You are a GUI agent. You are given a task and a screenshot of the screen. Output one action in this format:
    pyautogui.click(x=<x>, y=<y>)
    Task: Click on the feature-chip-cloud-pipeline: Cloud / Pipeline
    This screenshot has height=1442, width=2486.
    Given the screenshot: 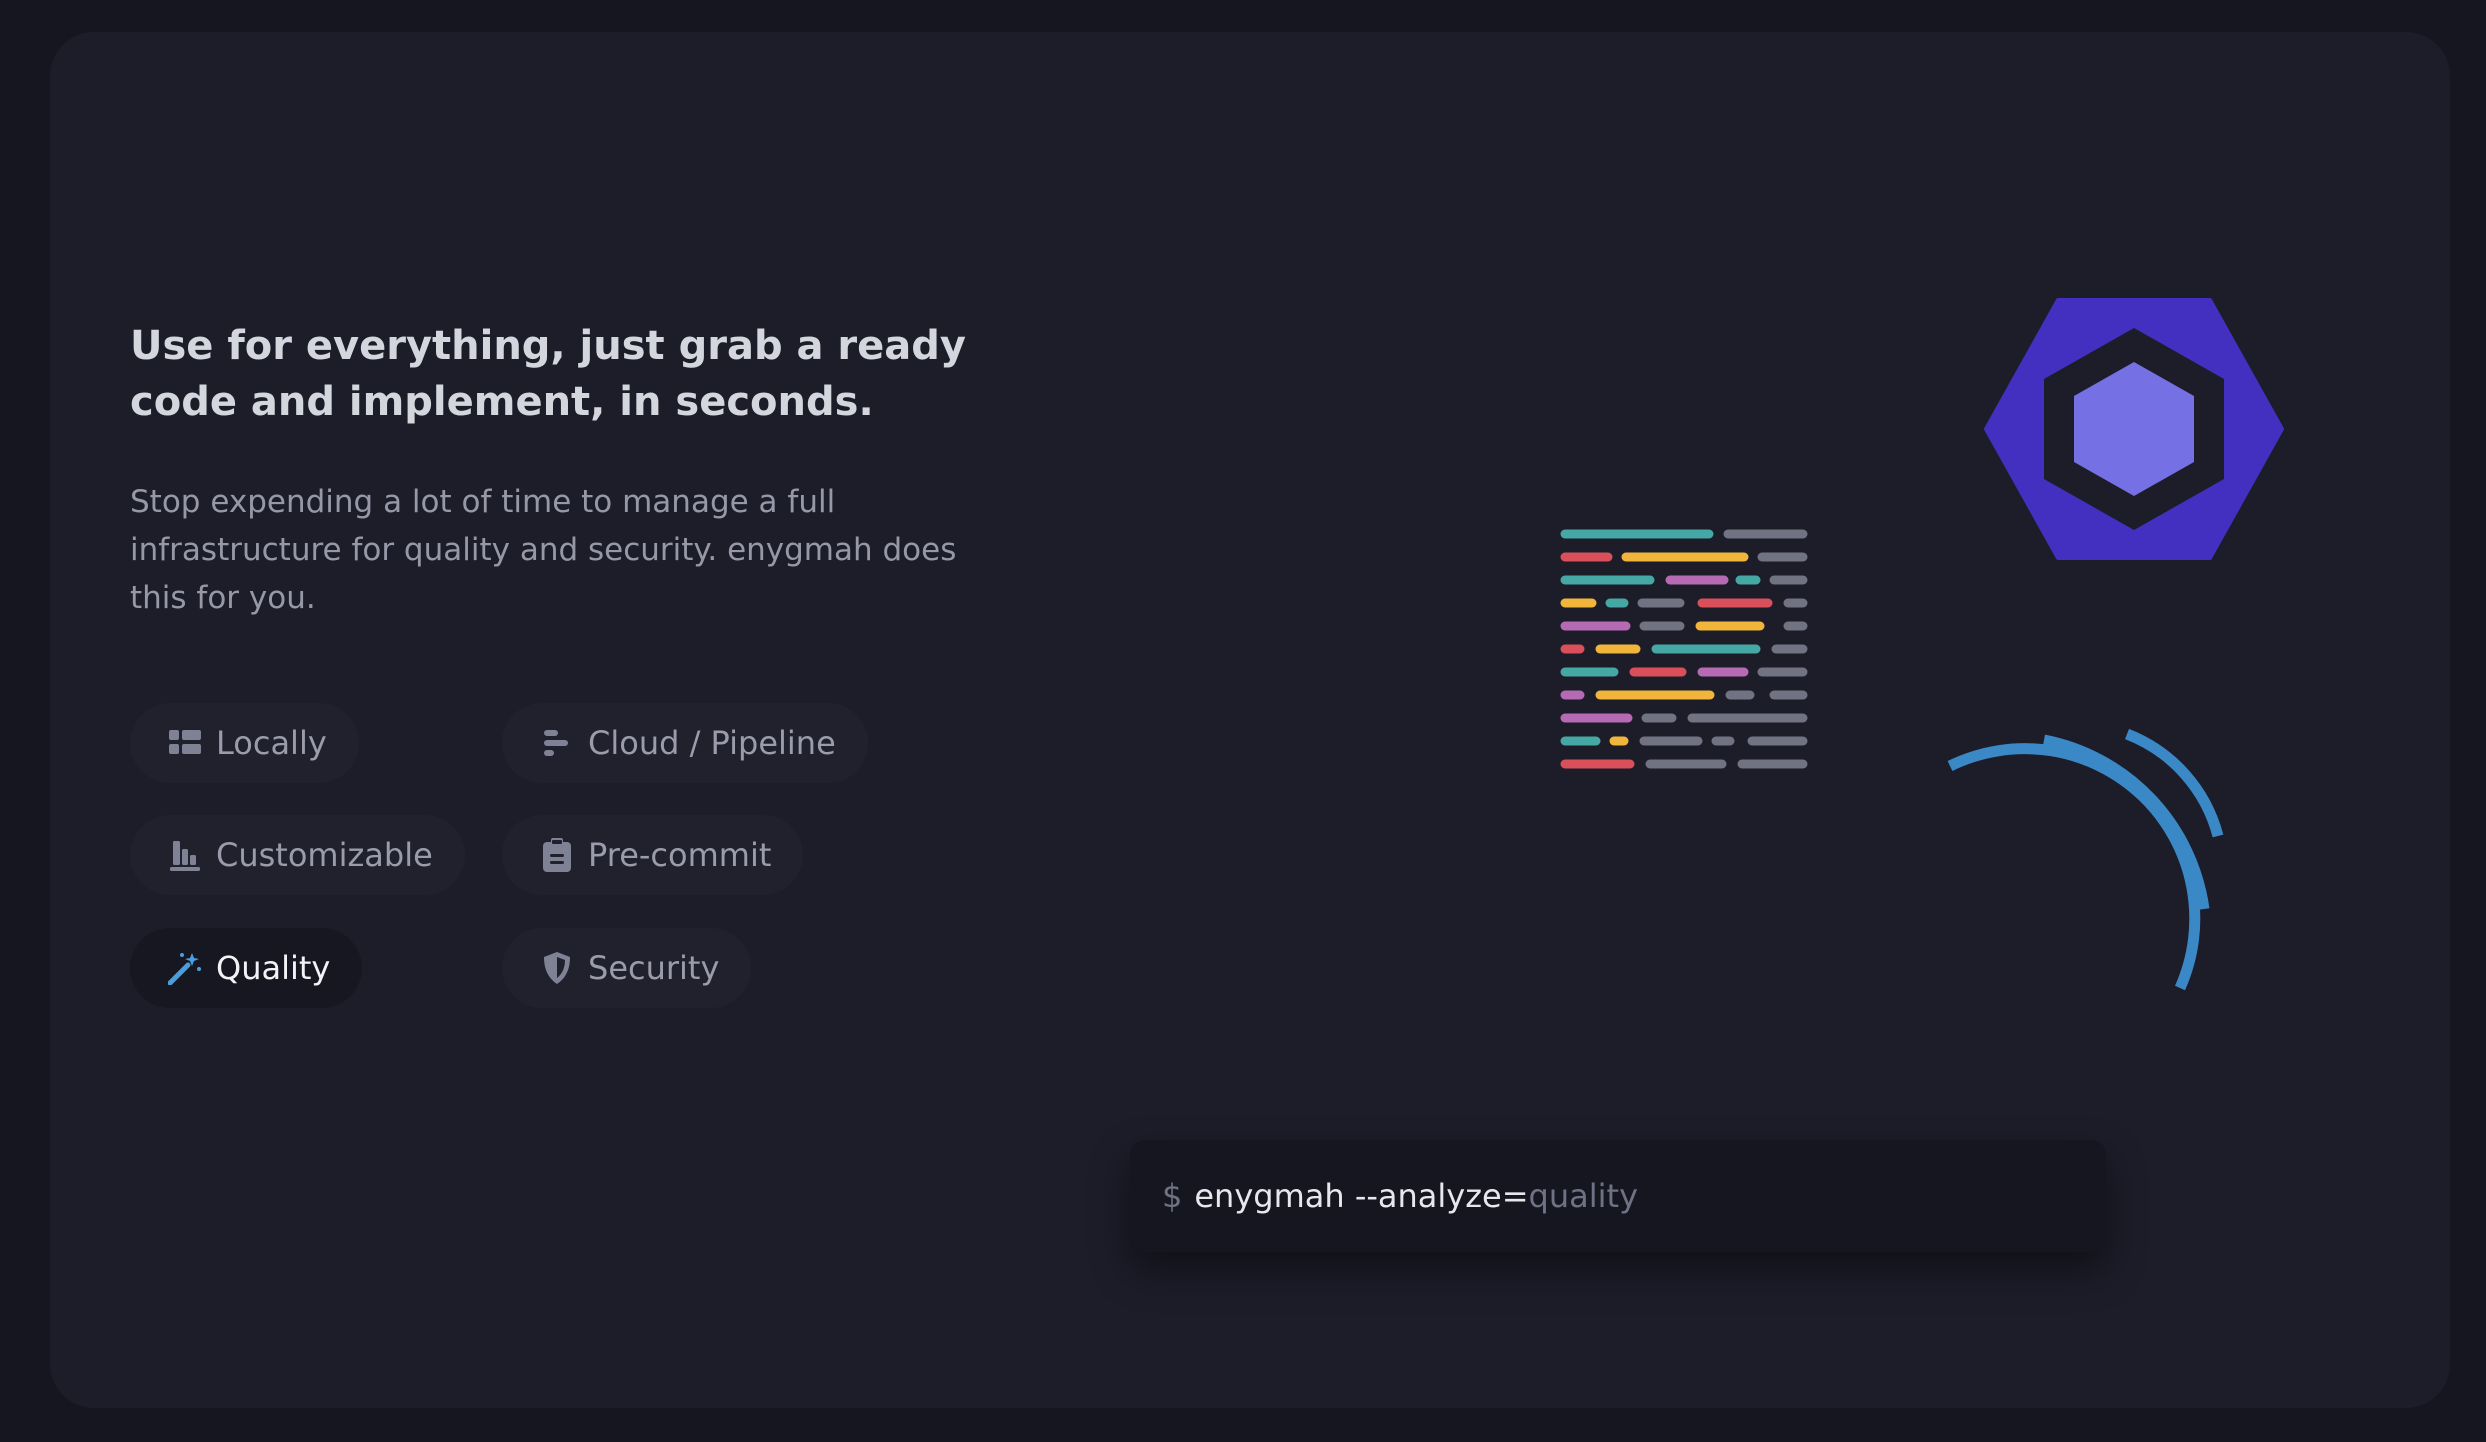 What is the action you would take?
    pyautogui.click(x=685, y=743)
    